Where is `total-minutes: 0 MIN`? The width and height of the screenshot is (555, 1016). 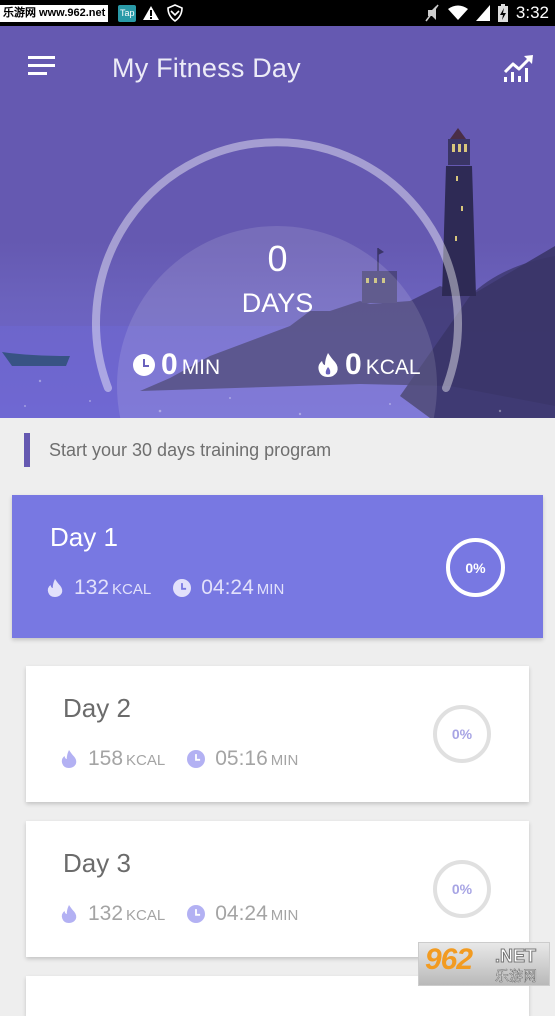 total-minutes: 0 MIN is located at coordinates (176, 365).